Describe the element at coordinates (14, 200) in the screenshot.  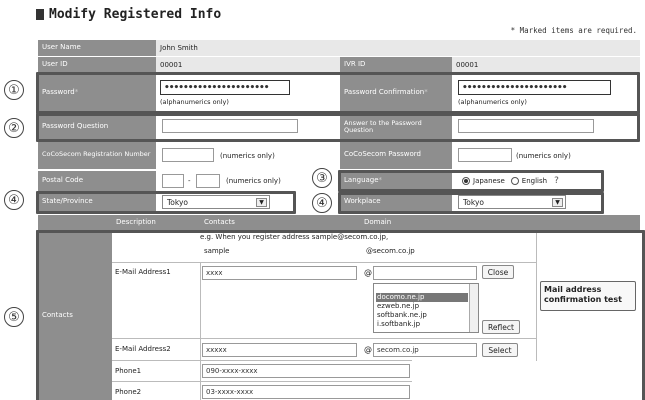
I see `callout-4: ④` at that location.